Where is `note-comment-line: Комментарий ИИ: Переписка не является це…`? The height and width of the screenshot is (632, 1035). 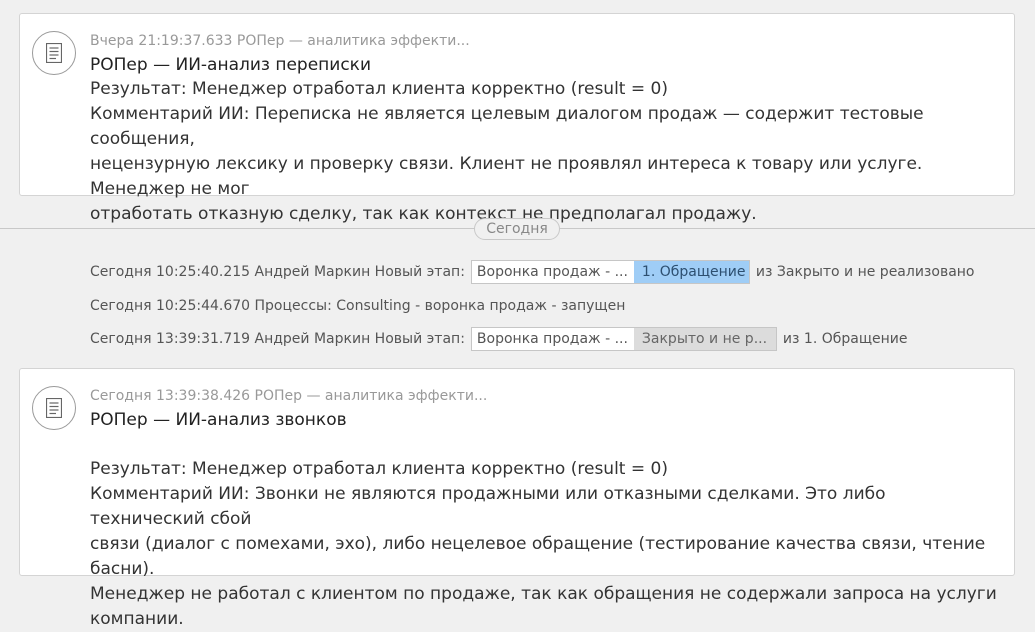
note-comment-line: Комментарий ИИ: Переписка не является це… is located at coordinates (507, 126).